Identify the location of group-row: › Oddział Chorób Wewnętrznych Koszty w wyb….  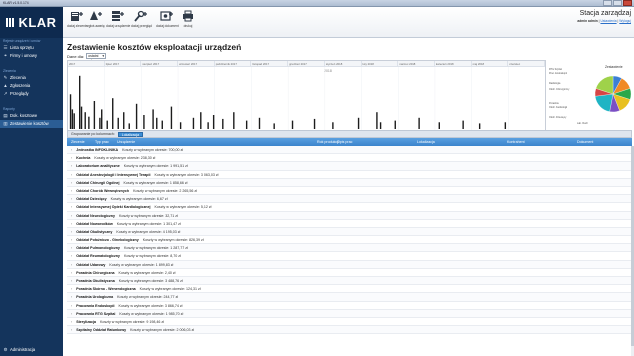
(349, 191).